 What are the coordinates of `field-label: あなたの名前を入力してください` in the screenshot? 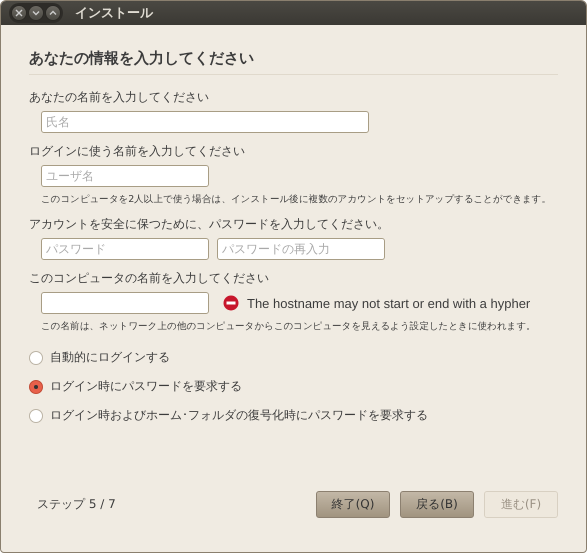 It's located at (119, 97).